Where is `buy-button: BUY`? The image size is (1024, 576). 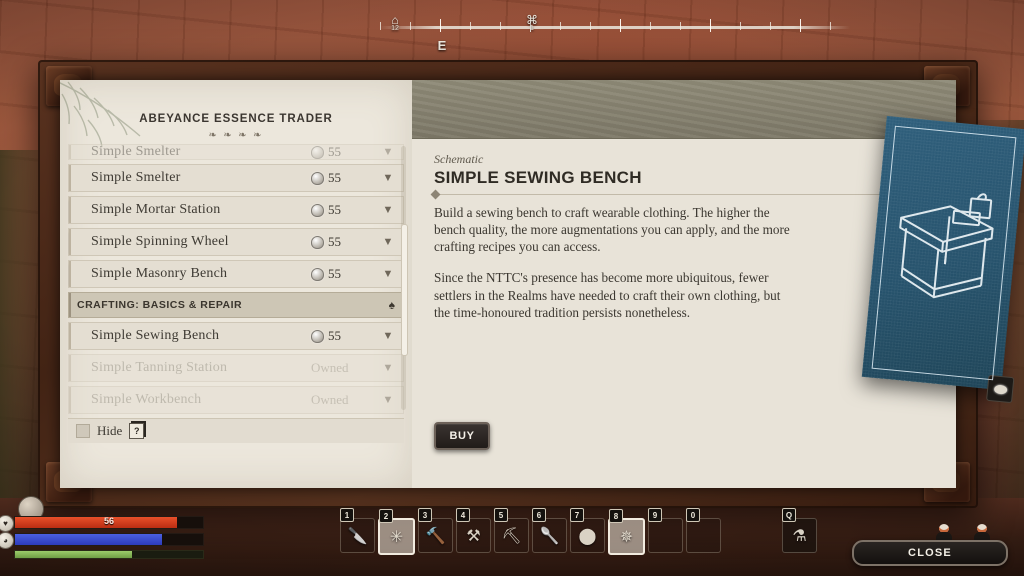 buy-button: BUY is located at coordinates (462, 436).